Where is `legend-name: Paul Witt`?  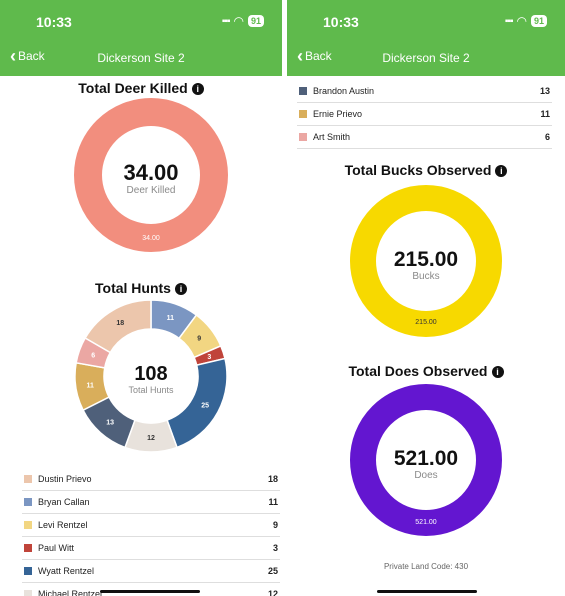 legend-name: Paul Witt is located at coordinates (56, 548).